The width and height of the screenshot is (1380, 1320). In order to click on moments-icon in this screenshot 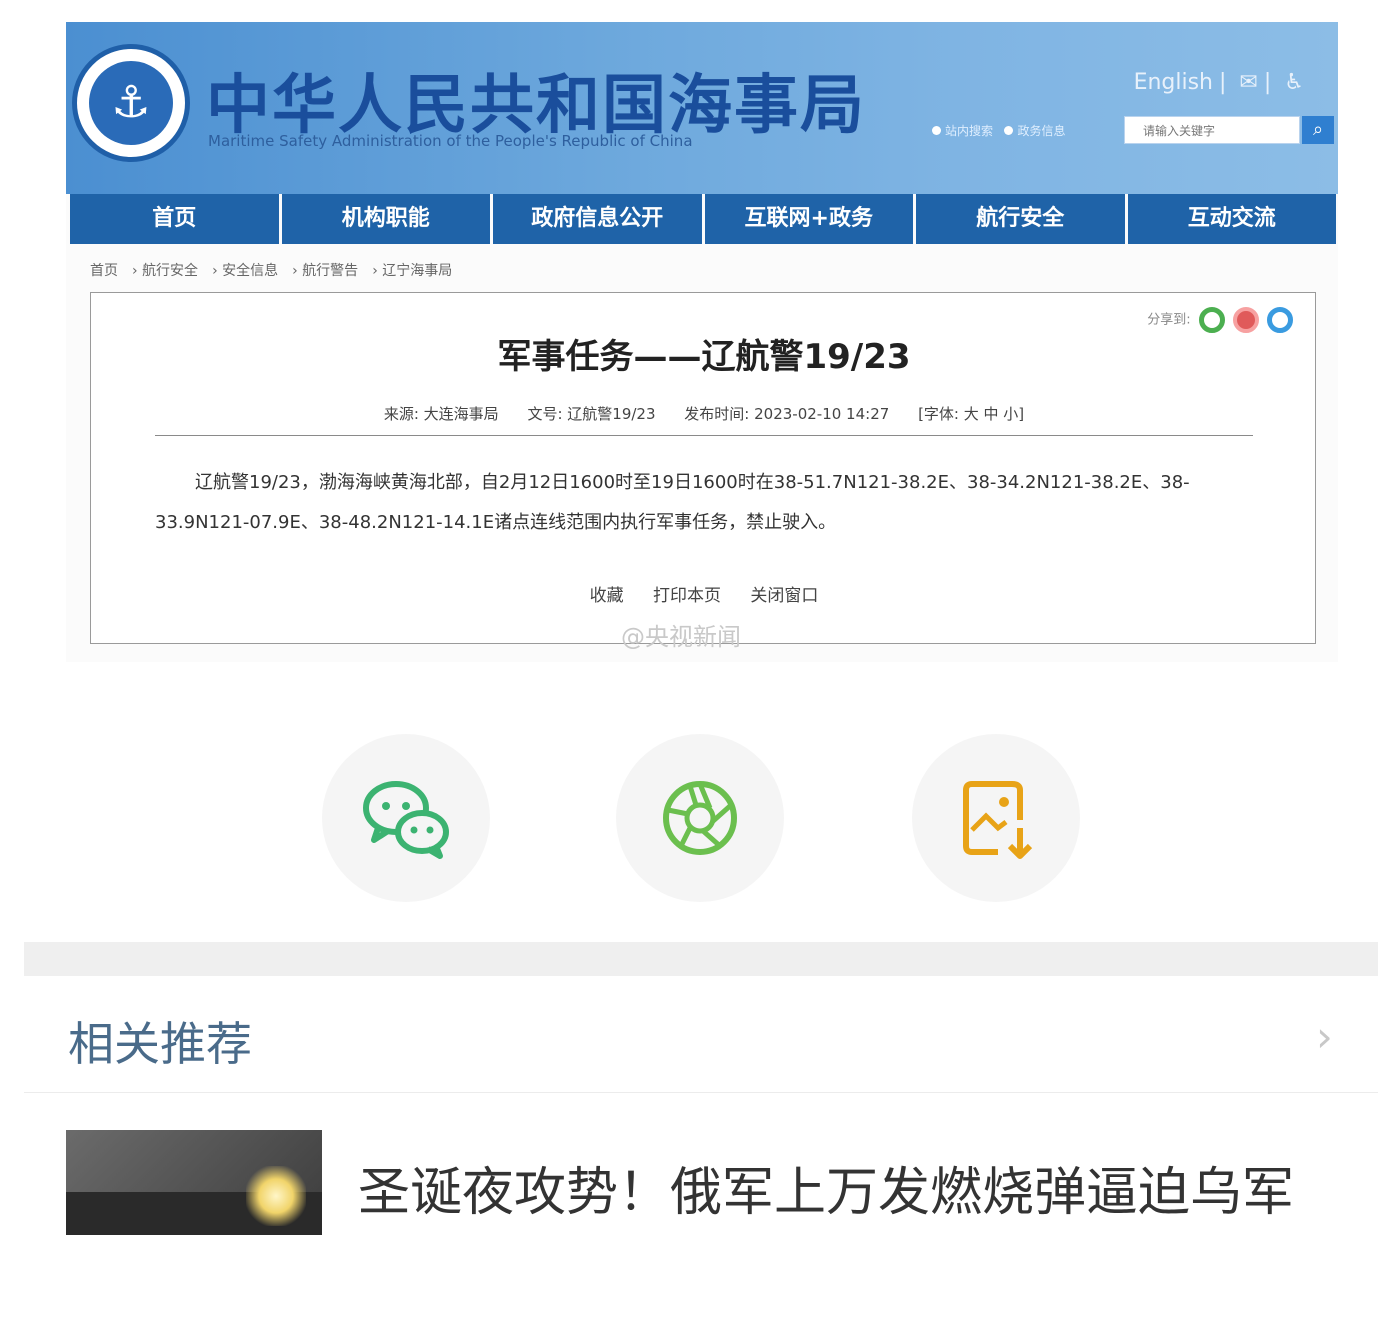, I will do `click(700, 818)`.